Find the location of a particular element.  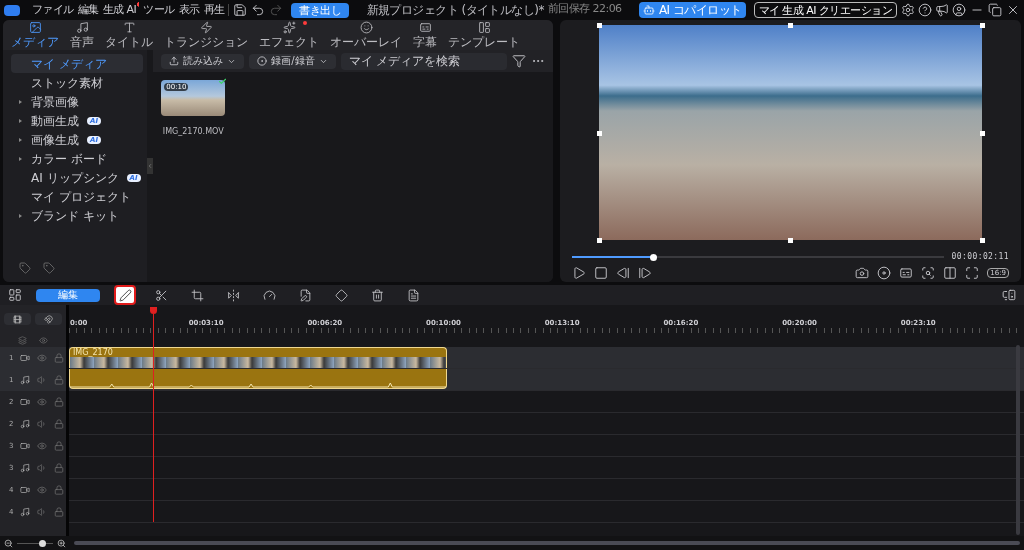

menu-item: ファイル is located at coordinates (53, 10).